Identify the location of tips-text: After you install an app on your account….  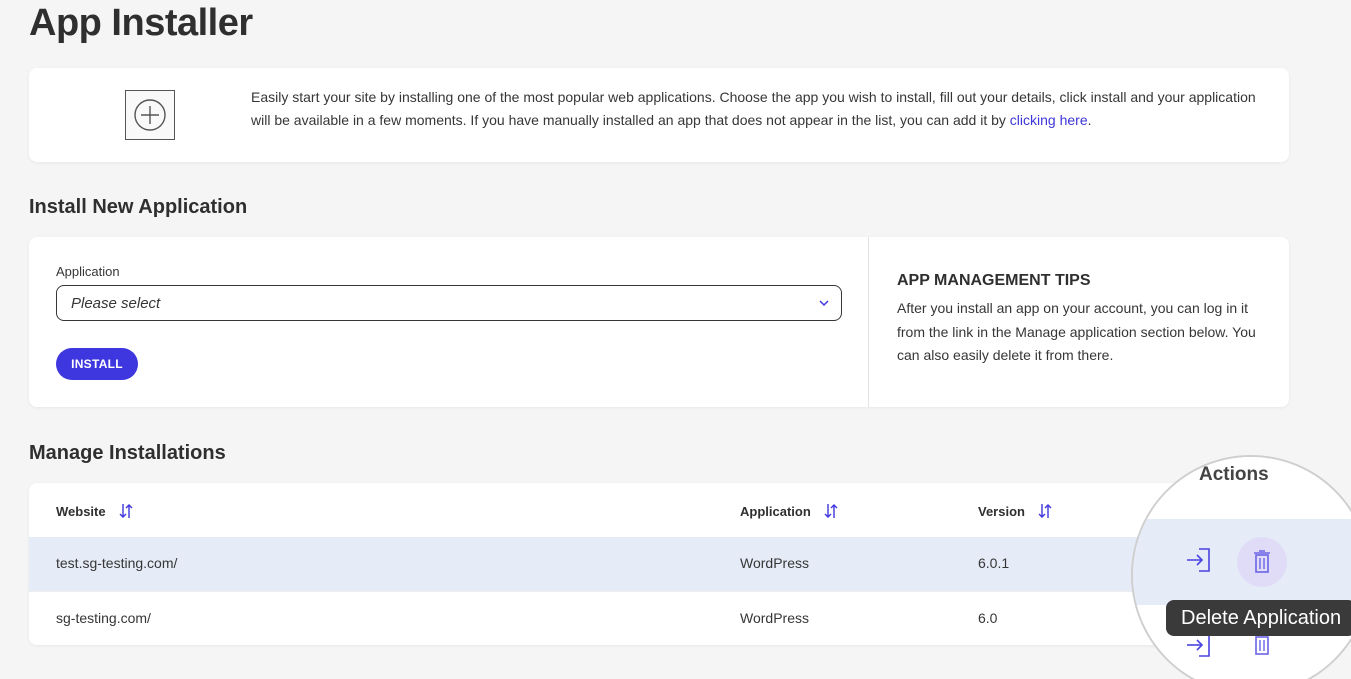
(1076, 331).